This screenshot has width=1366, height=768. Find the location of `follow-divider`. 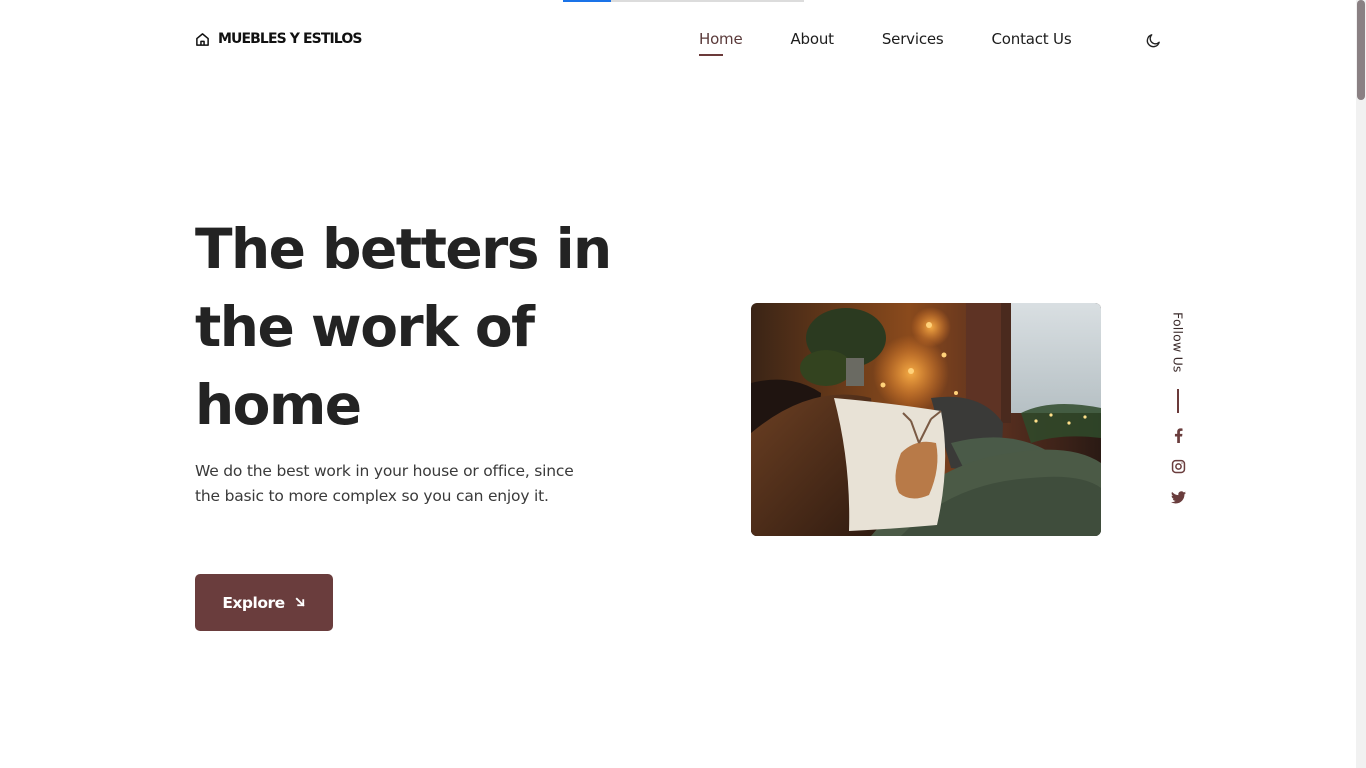

follow-divider is located at coordinates (1178, 400).